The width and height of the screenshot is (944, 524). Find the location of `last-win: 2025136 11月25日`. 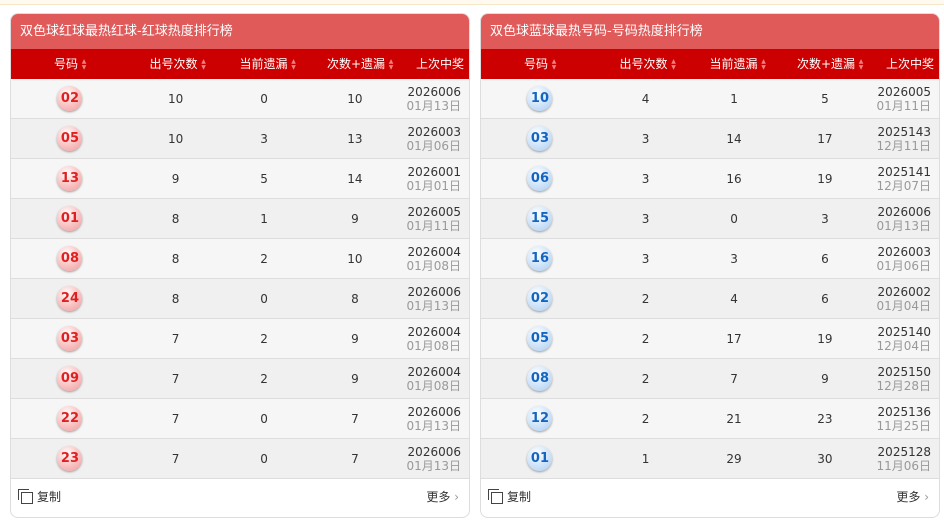

last-win: 2025136 11月25日 is located at coordinates (906, 419).